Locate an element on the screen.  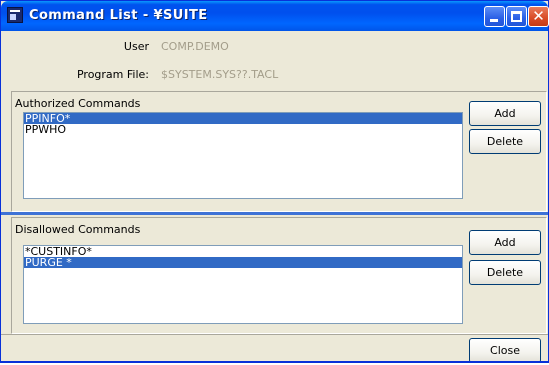
close-button: Close is located at coordinates (505, 350).